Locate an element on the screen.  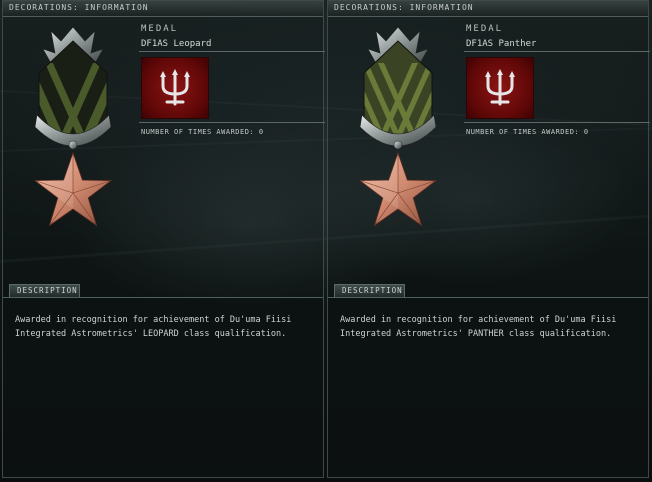
medal-name: DF1AS Leopard is located at coordinates (176, 44).